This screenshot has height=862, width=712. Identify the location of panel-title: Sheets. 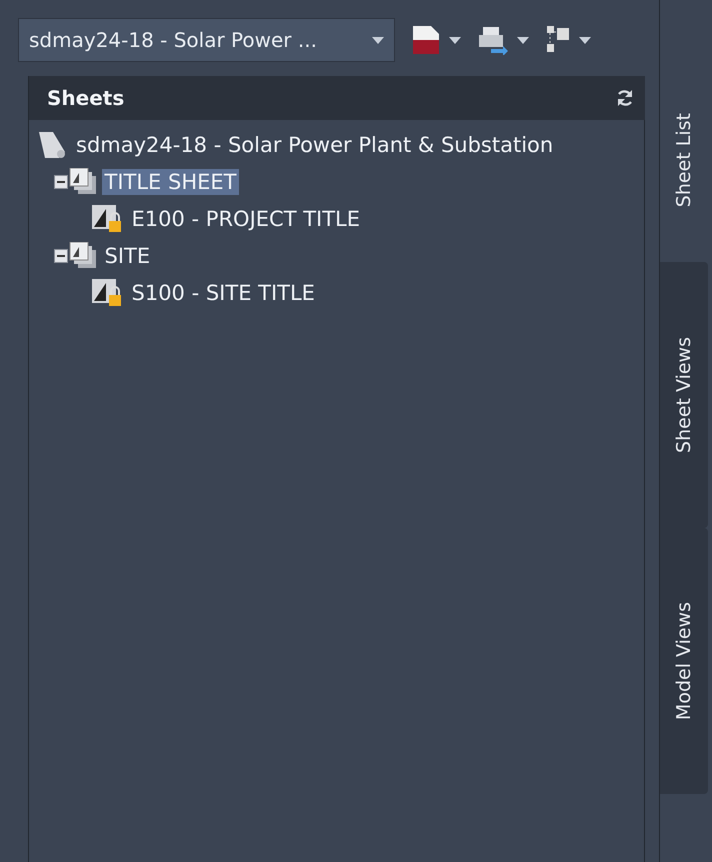
(85, 98).